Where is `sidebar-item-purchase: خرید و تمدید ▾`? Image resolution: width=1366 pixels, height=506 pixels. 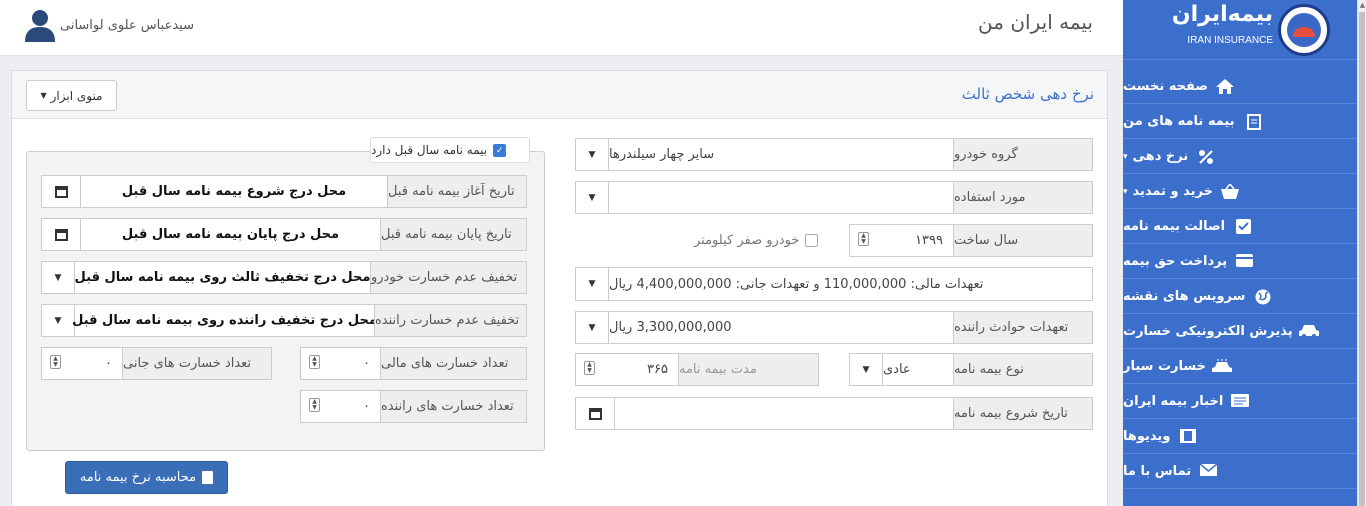
sidebar-item-purchase: خرید و تمدید ▾ is located at coordinates (1240, 192).